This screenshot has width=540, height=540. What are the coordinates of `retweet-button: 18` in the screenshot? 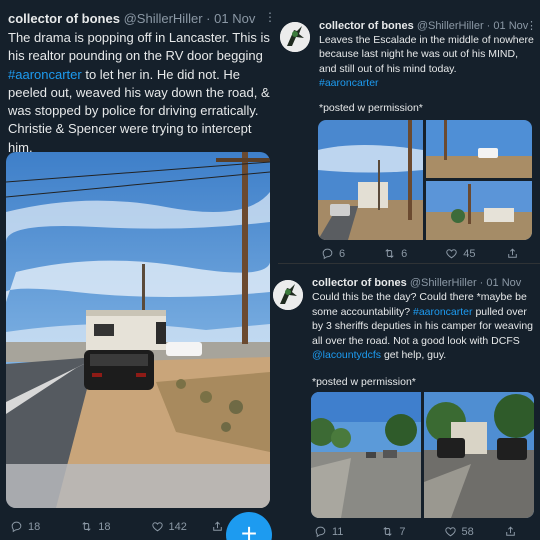 It's located at (95, 526).